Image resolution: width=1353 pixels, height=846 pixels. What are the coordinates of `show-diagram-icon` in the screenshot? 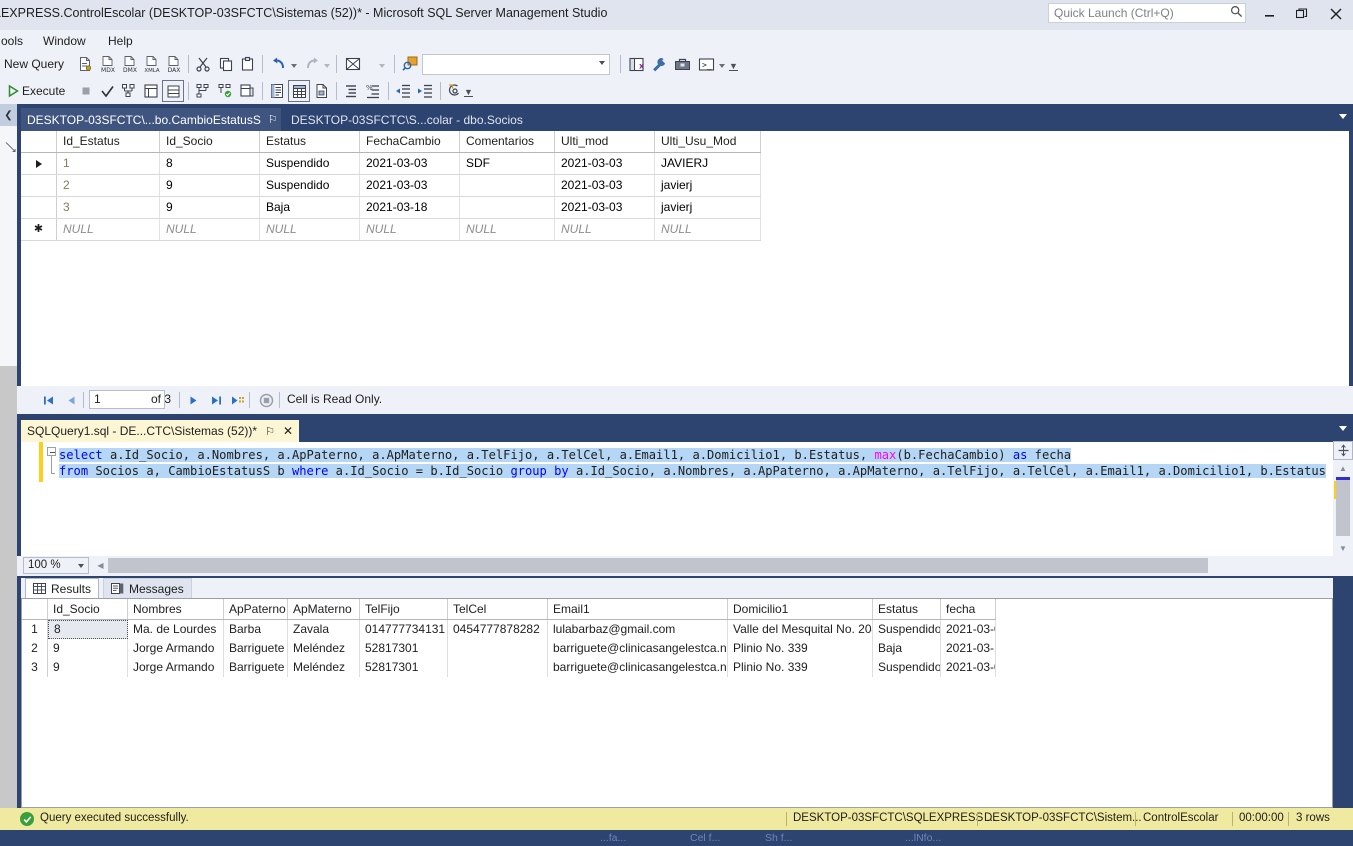 It's located at (353, 64).